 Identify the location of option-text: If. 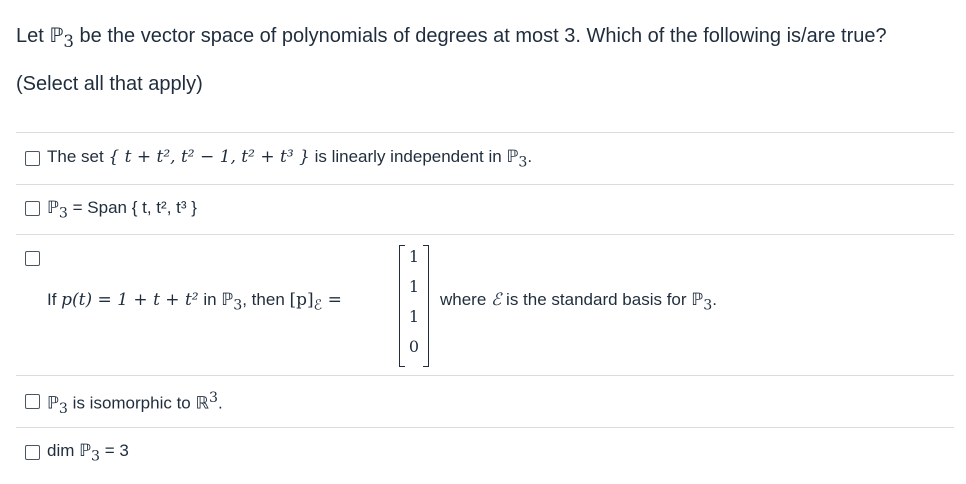
(54, 299).